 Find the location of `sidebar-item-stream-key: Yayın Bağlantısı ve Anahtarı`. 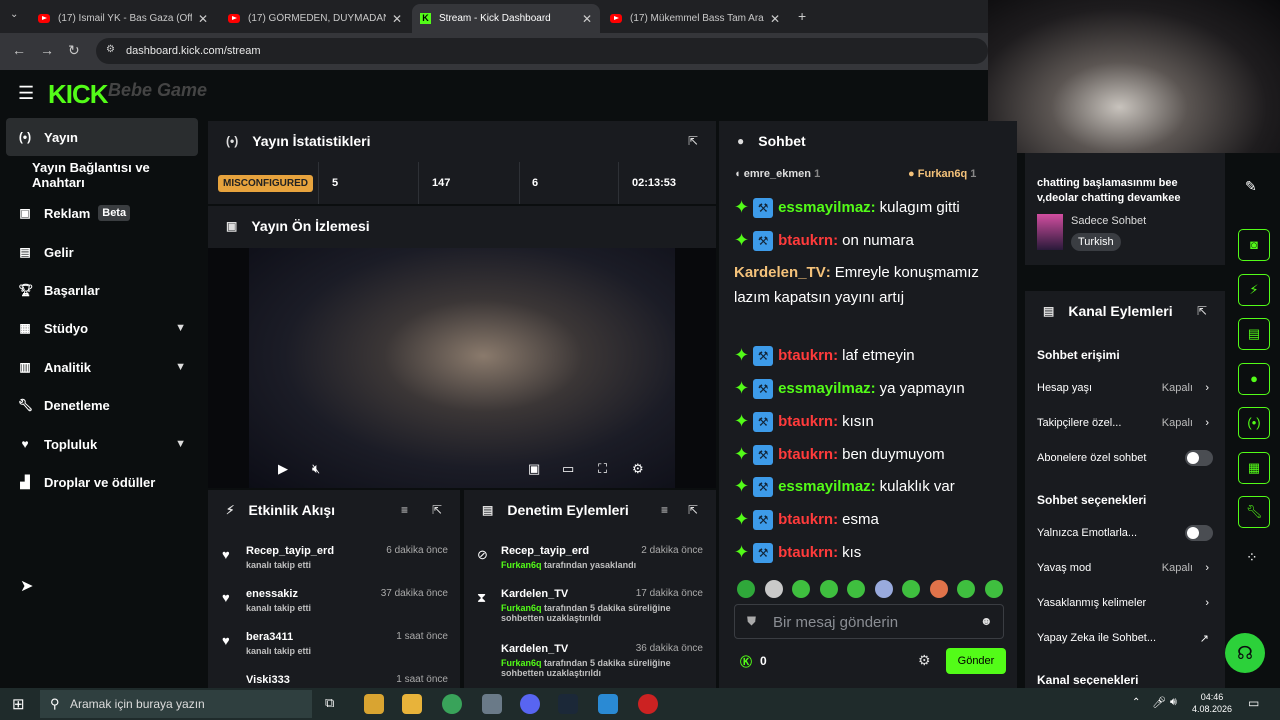

sidebar-item-stream-key: Yayın Bağlantısı ve Anahtarı is located at coordinates (102, 175).